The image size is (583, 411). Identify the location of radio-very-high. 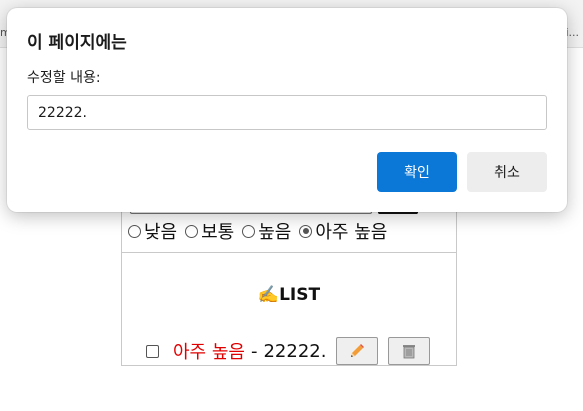
(306, 231).